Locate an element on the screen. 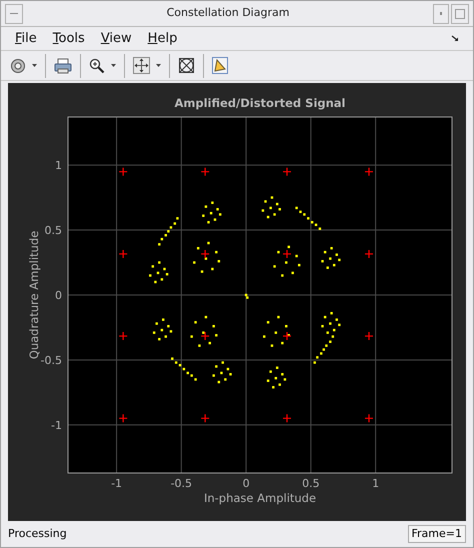  x-axis-label: In-phase Amplitude is located at coordinates (260, 498).